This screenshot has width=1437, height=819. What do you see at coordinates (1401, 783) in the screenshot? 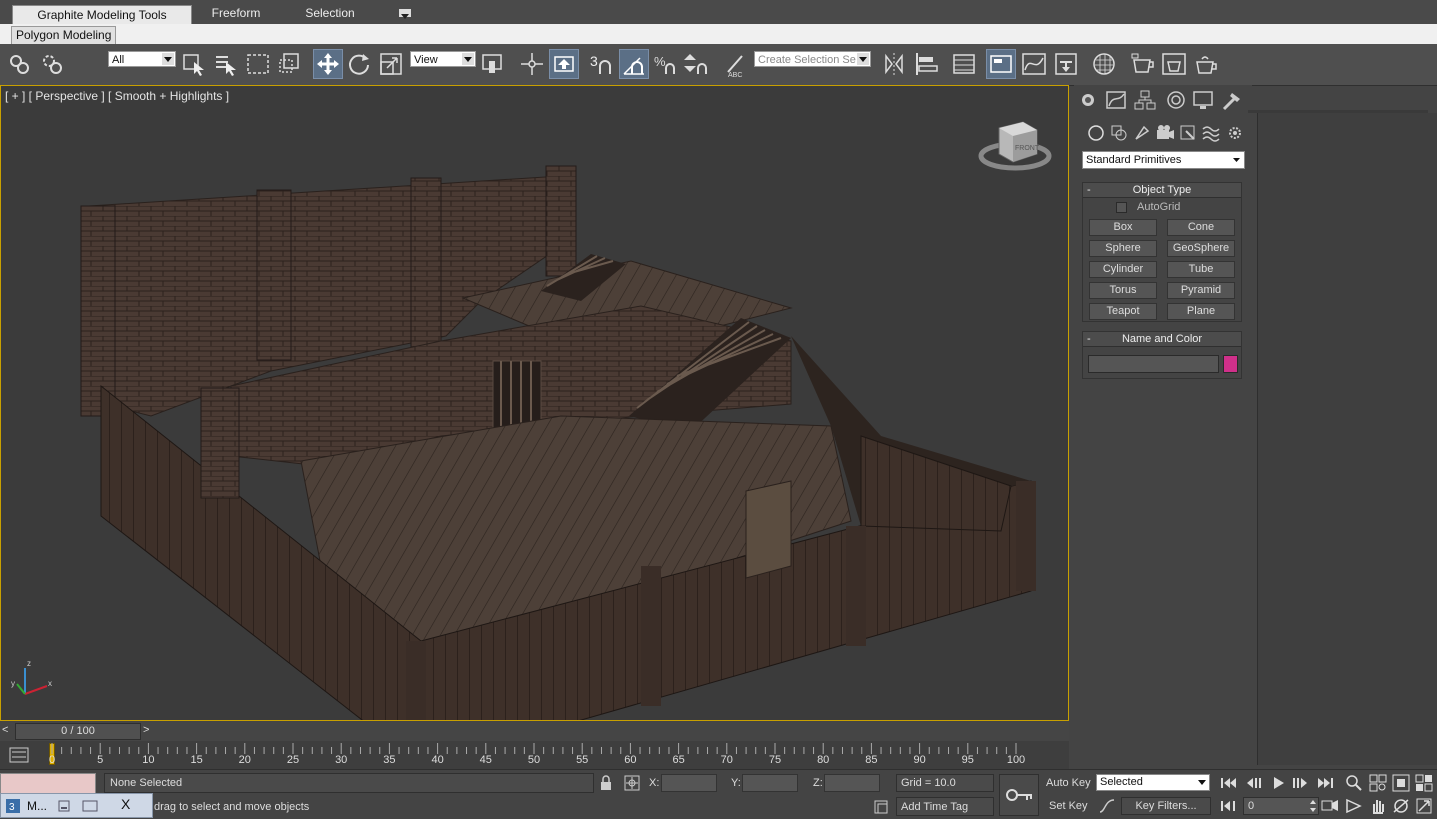
I see `zoom-extents-icon` at bounding box center [1401, 783].